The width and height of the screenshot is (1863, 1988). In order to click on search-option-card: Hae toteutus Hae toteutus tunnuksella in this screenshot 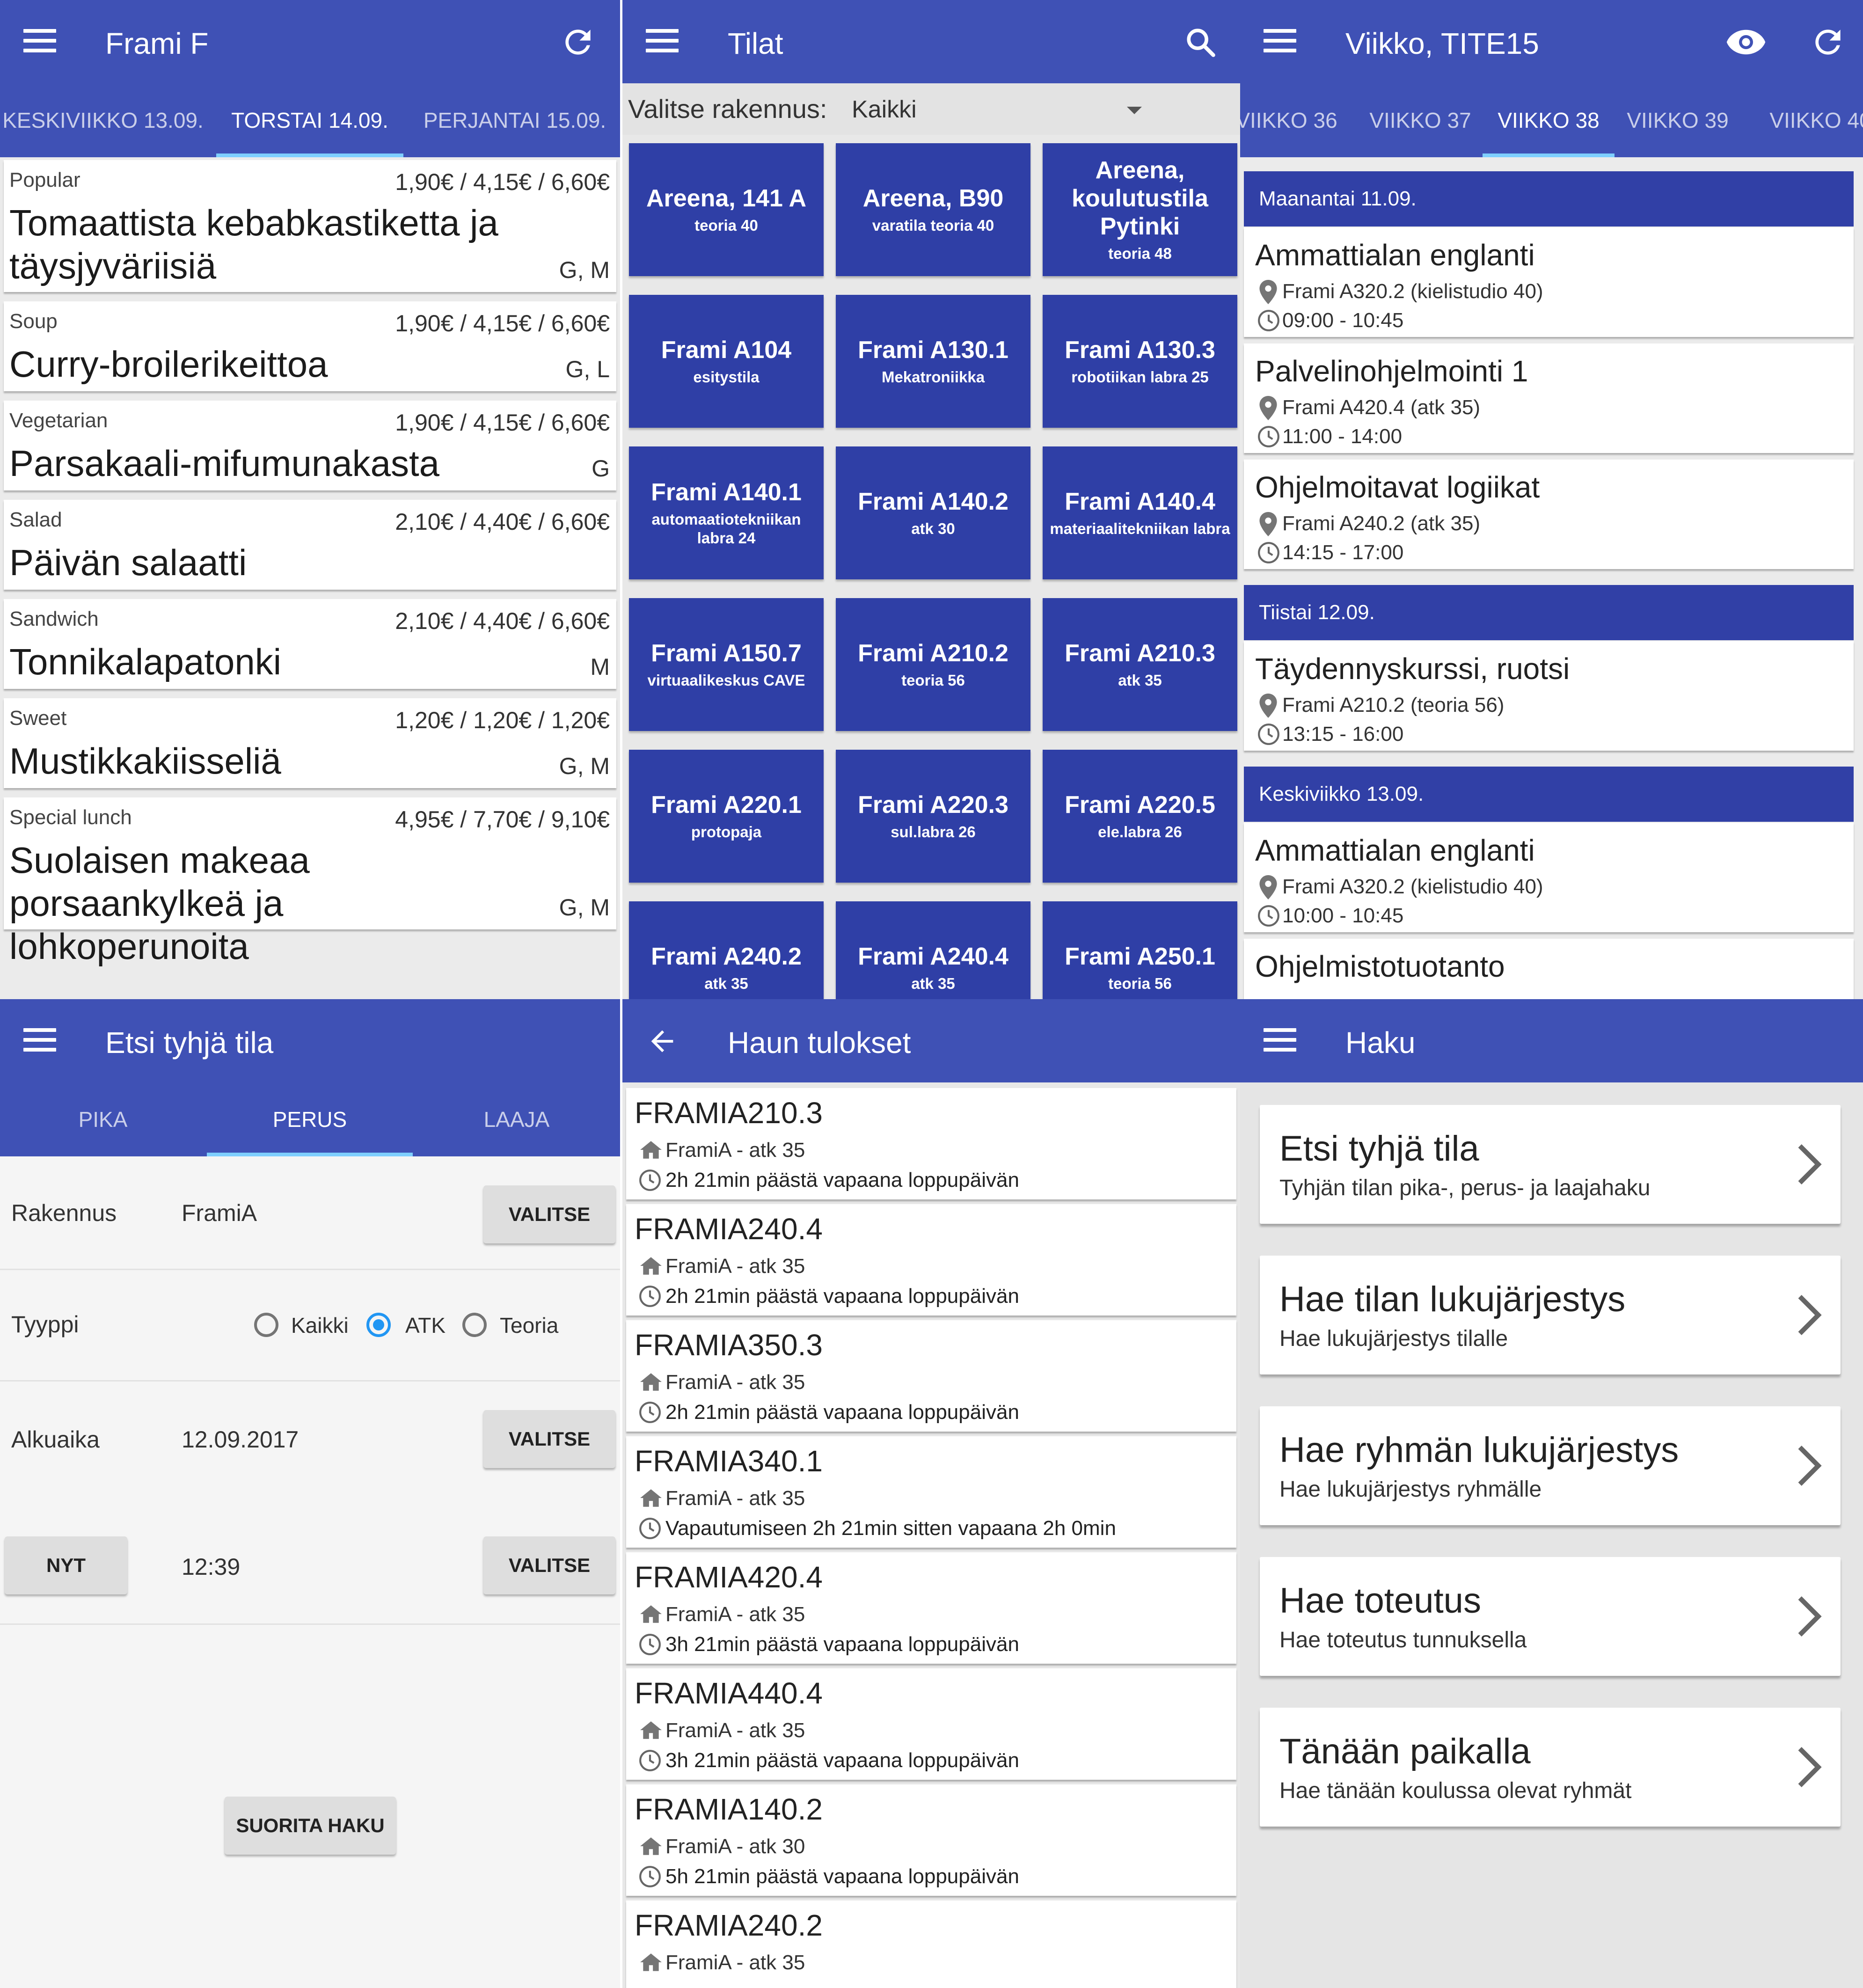, I will do `click(1550, 1616)`.